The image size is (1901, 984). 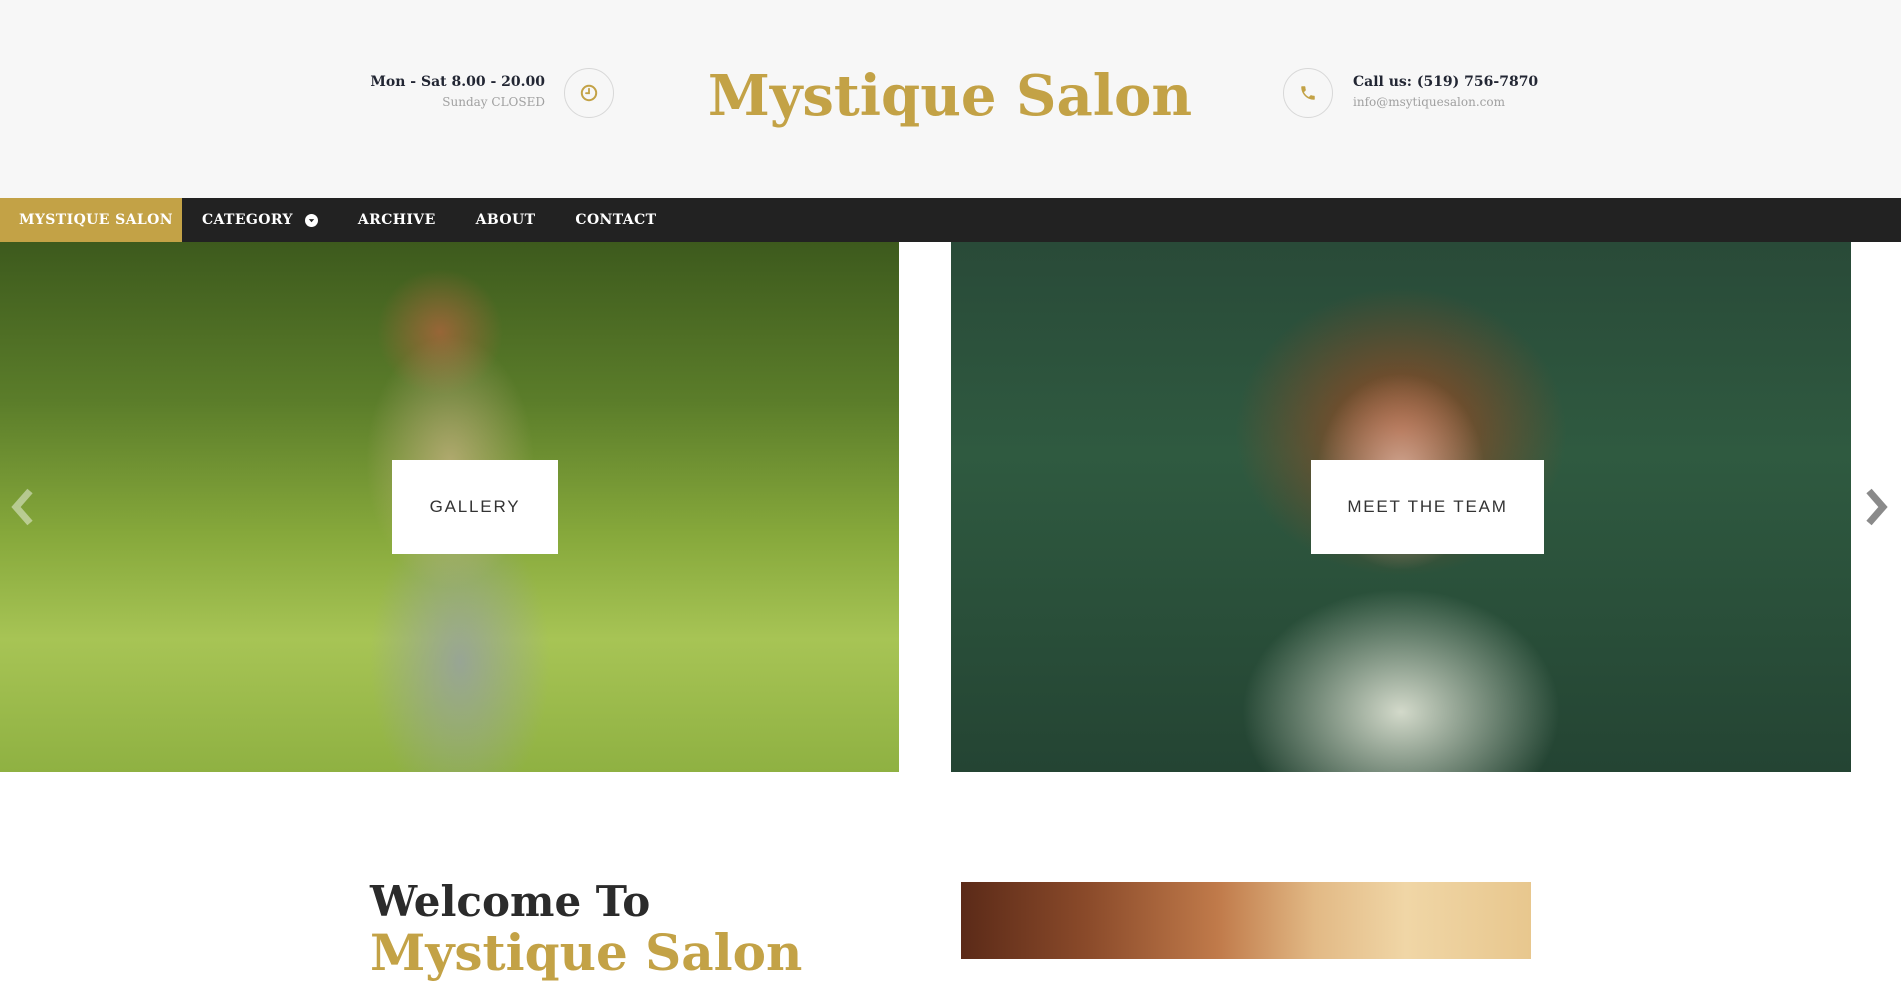 I want to click on chevron-down-icon, so click(x=311, y=220).